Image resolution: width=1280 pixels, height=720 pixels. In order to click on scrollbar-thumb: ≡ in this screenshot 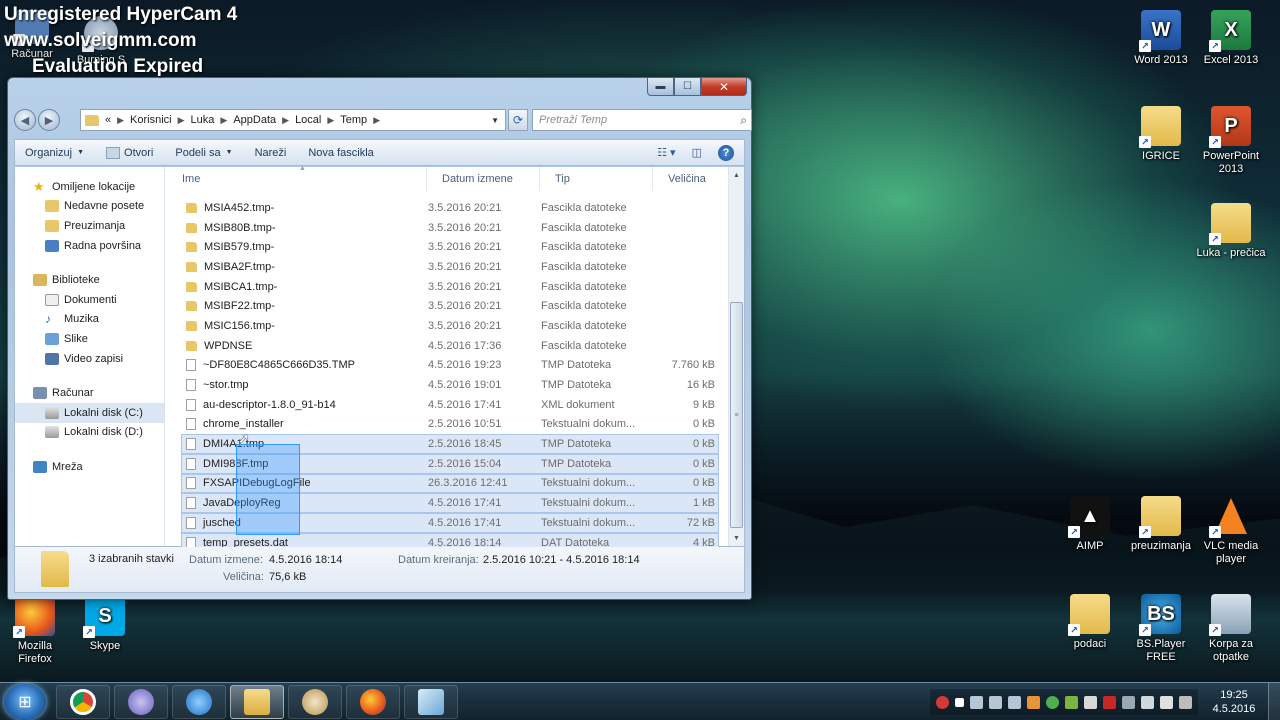, I will do `click(736, 415)`.